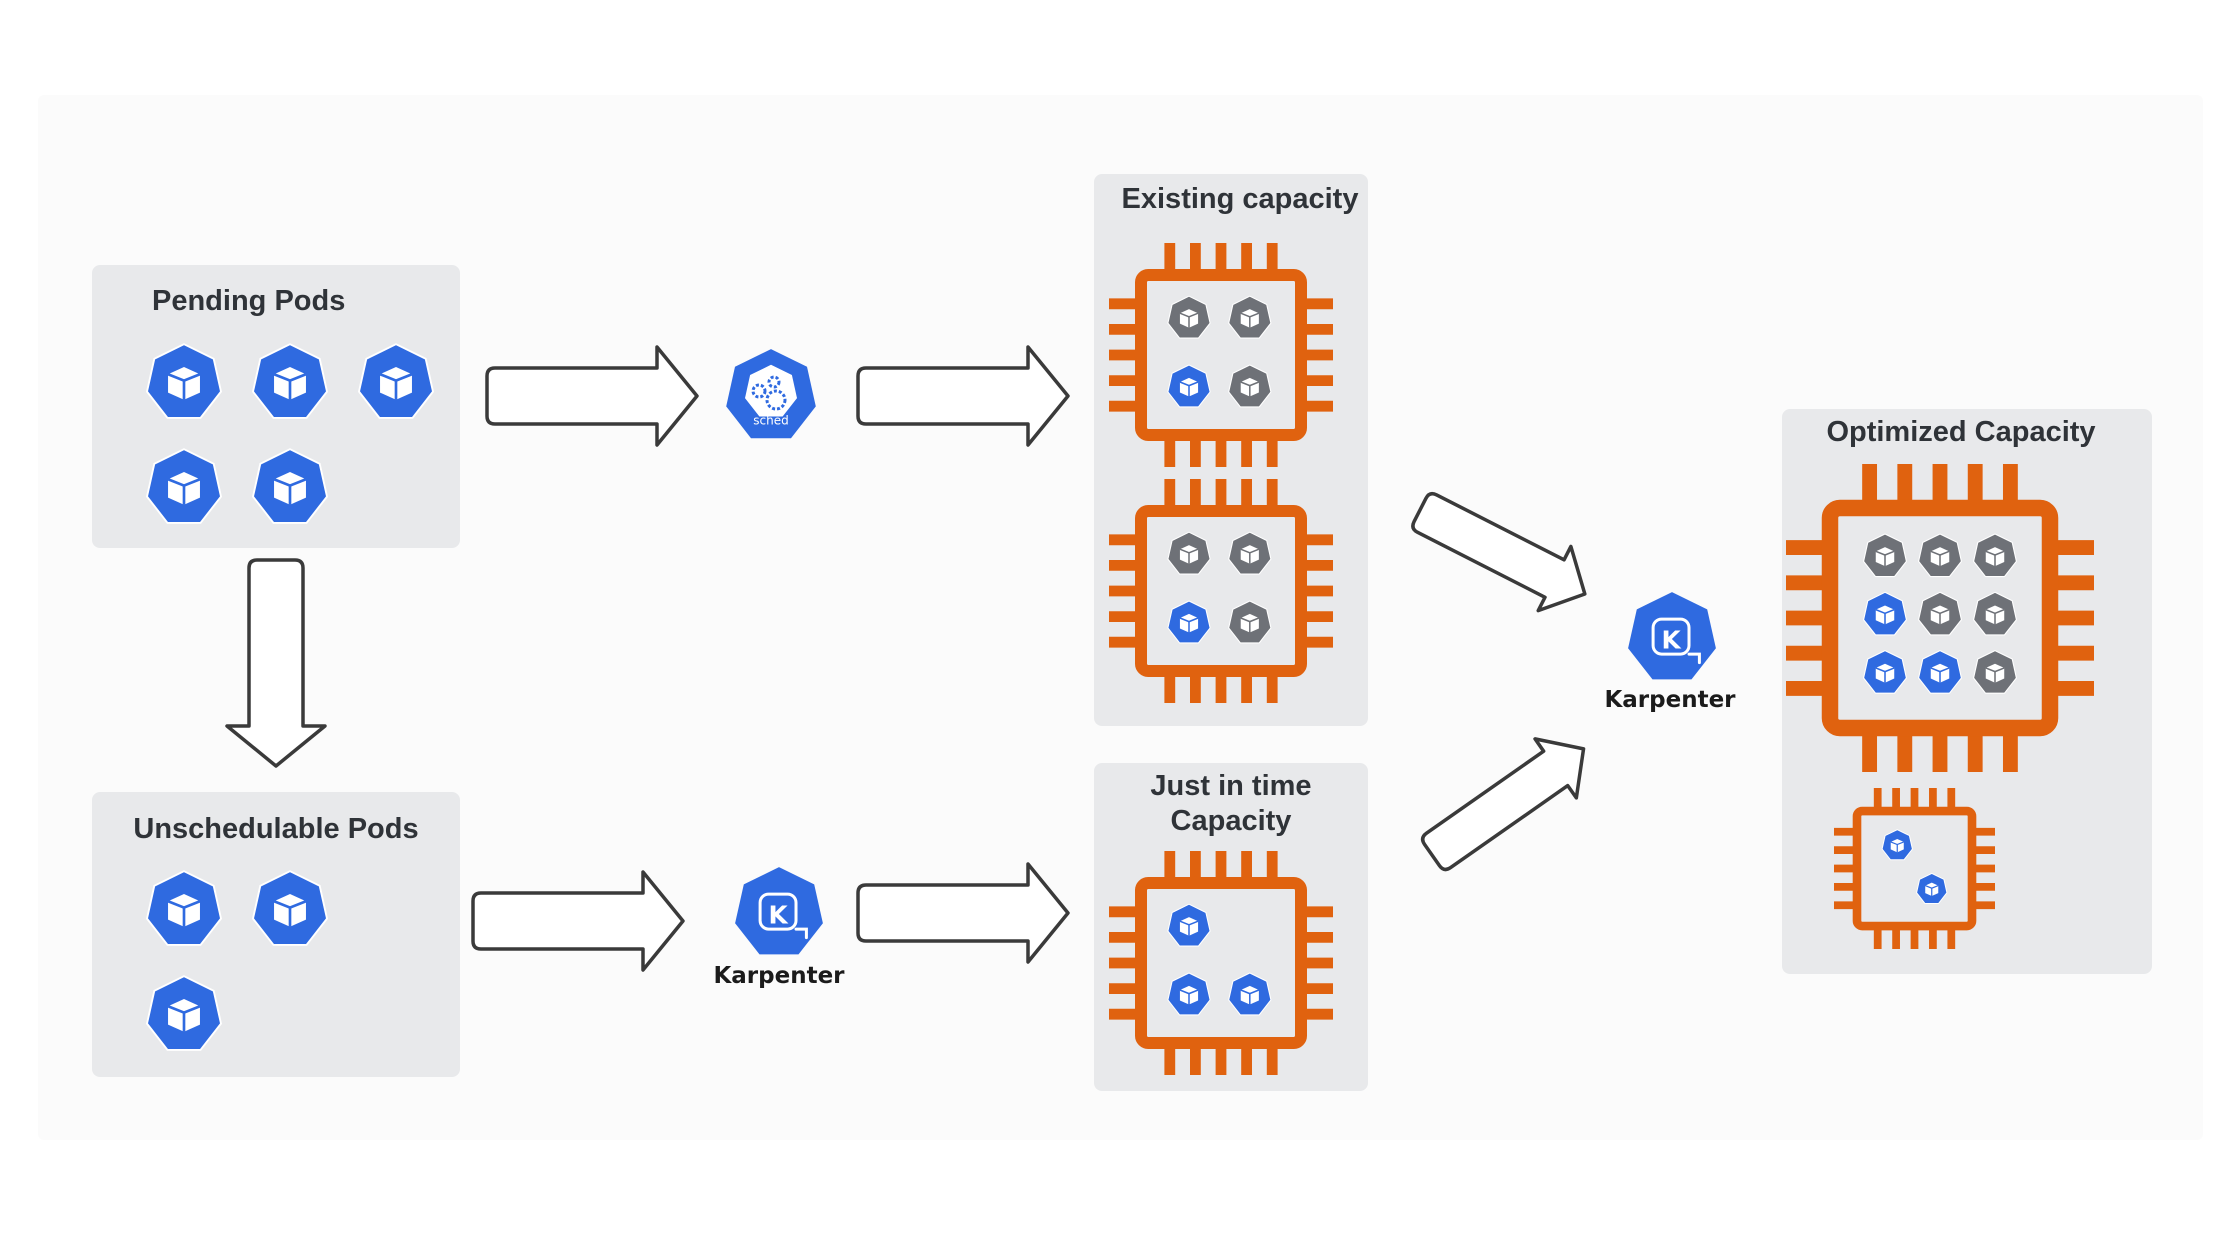  I want to click on panel-title: Unschedulable Pods, so click(275, 829).